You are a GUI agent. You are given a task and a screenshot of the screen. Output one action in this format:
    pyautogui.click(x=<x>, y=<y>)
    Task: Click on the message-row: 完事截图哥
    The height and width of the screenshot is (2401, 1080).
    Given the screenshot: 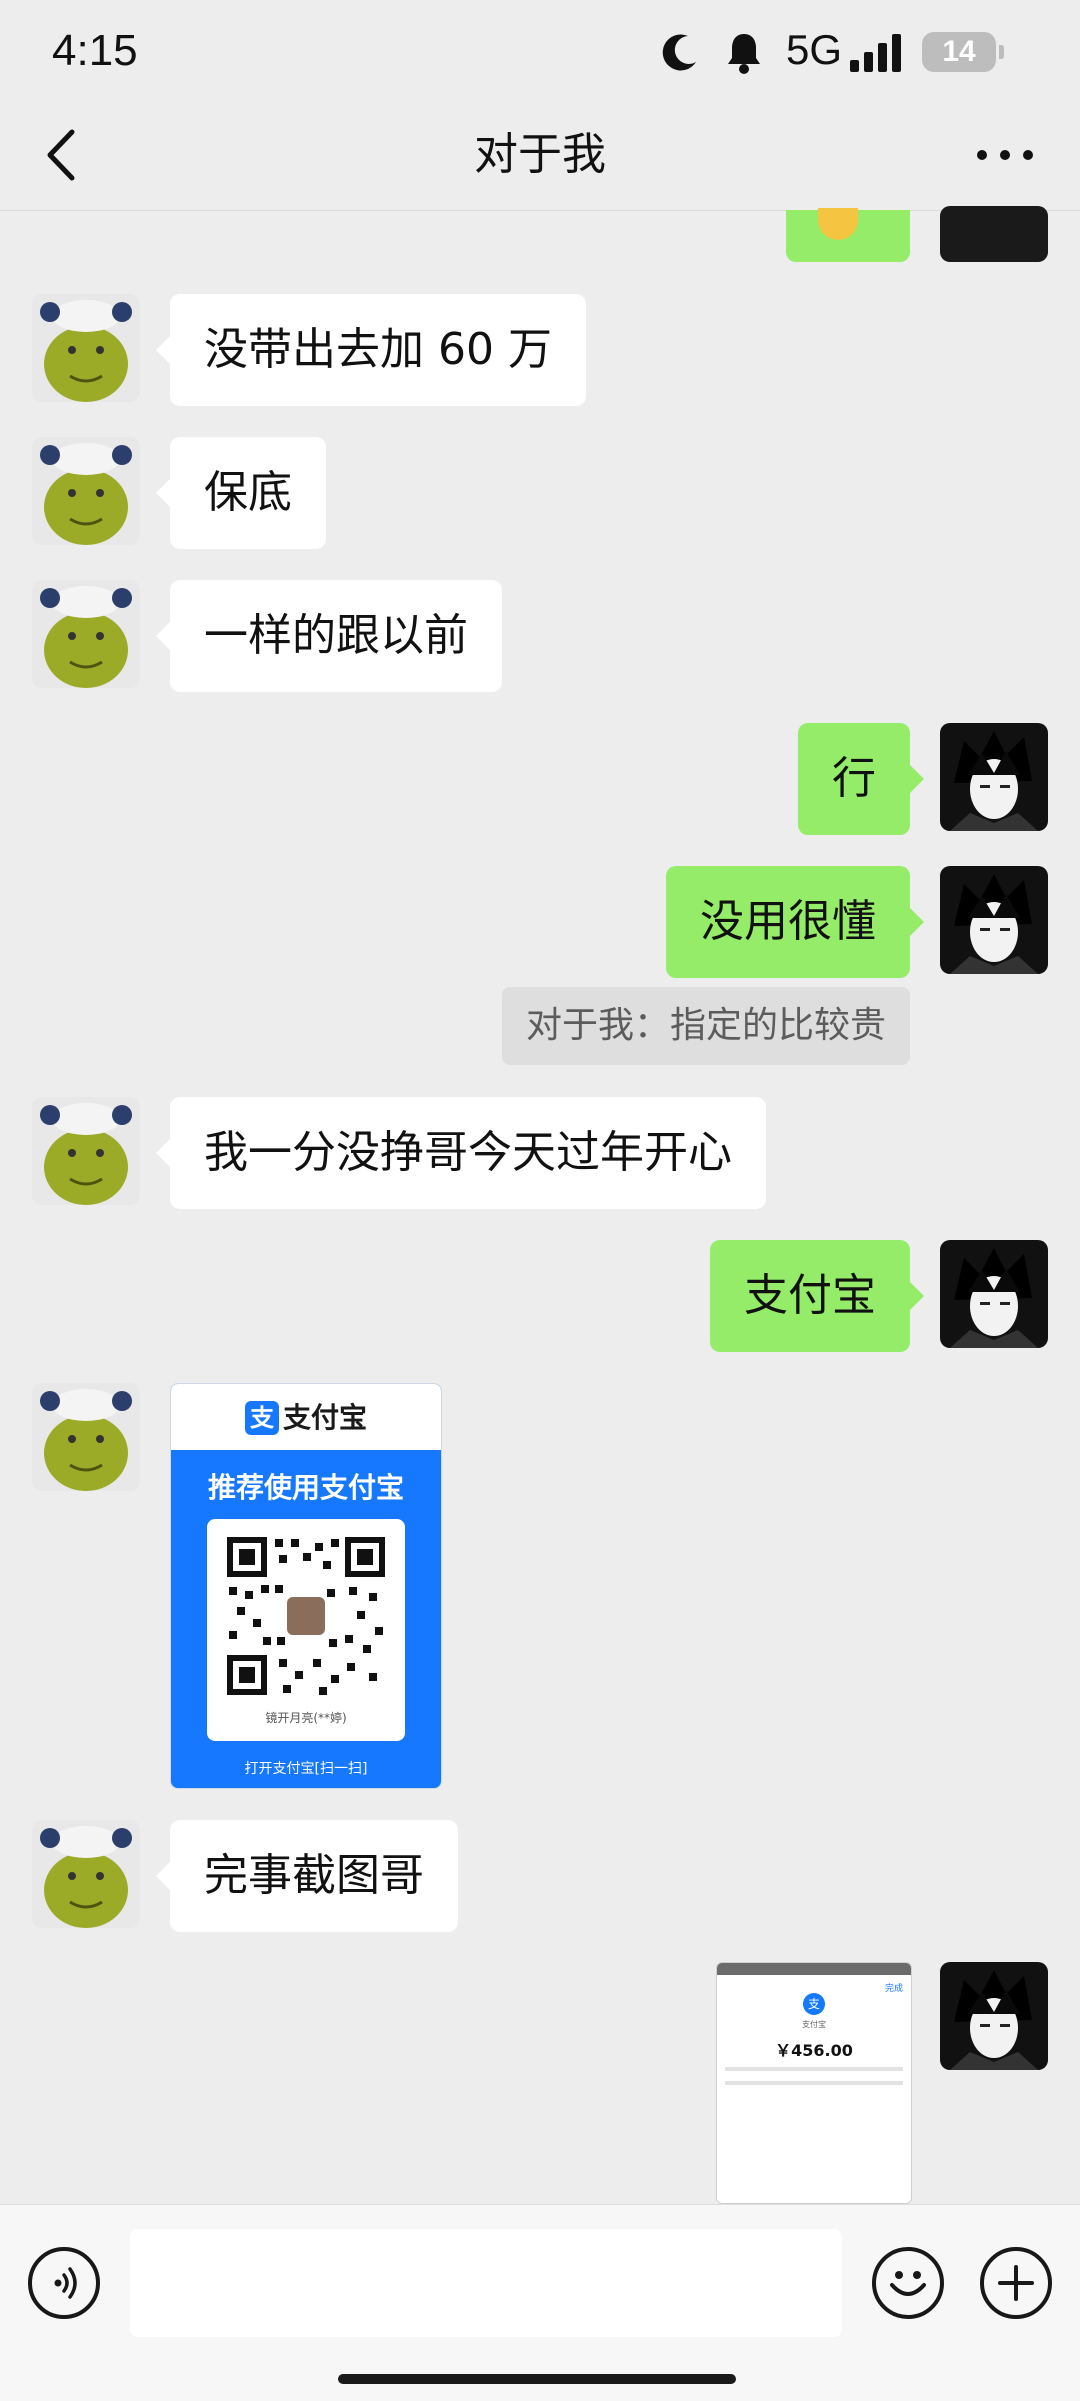 What is the action you would take?
    pyautogui.click(x=540, y=1876)
    